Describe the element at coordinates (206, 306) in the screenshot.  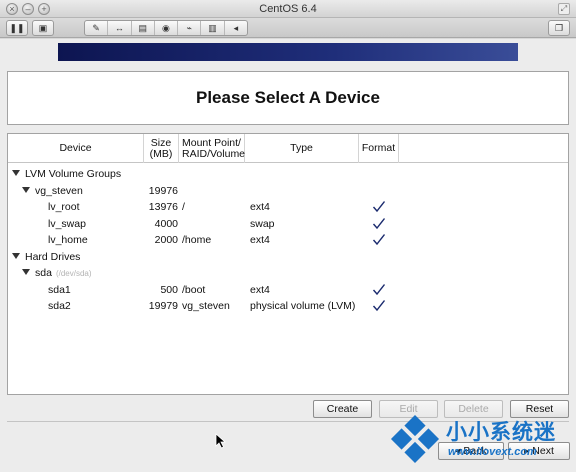
I see `device-mount-point: vg_steven` at that location.